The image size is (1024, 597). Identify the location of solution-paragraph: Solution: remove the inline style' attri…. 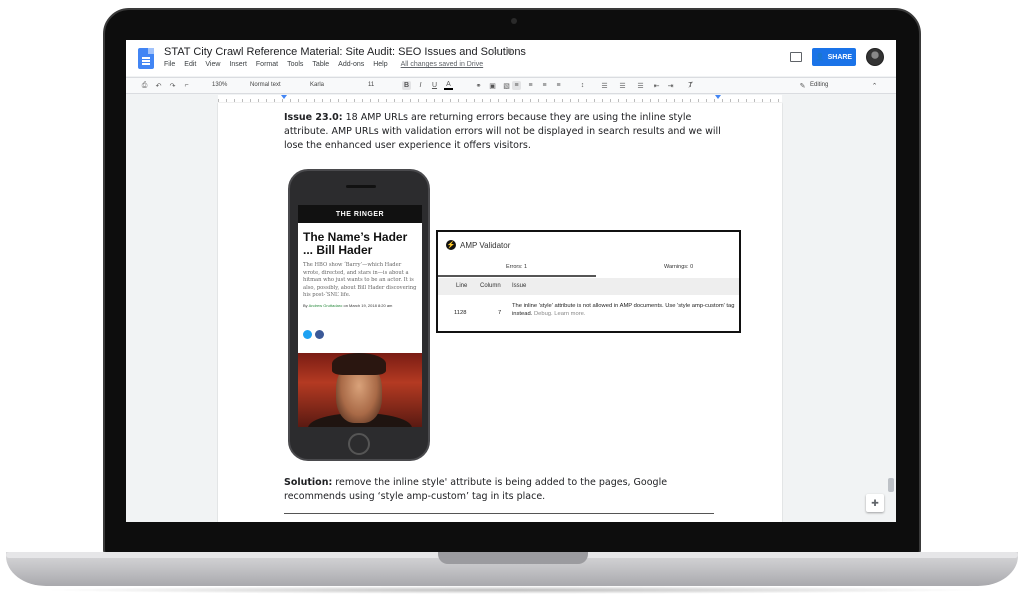
(504, 490).